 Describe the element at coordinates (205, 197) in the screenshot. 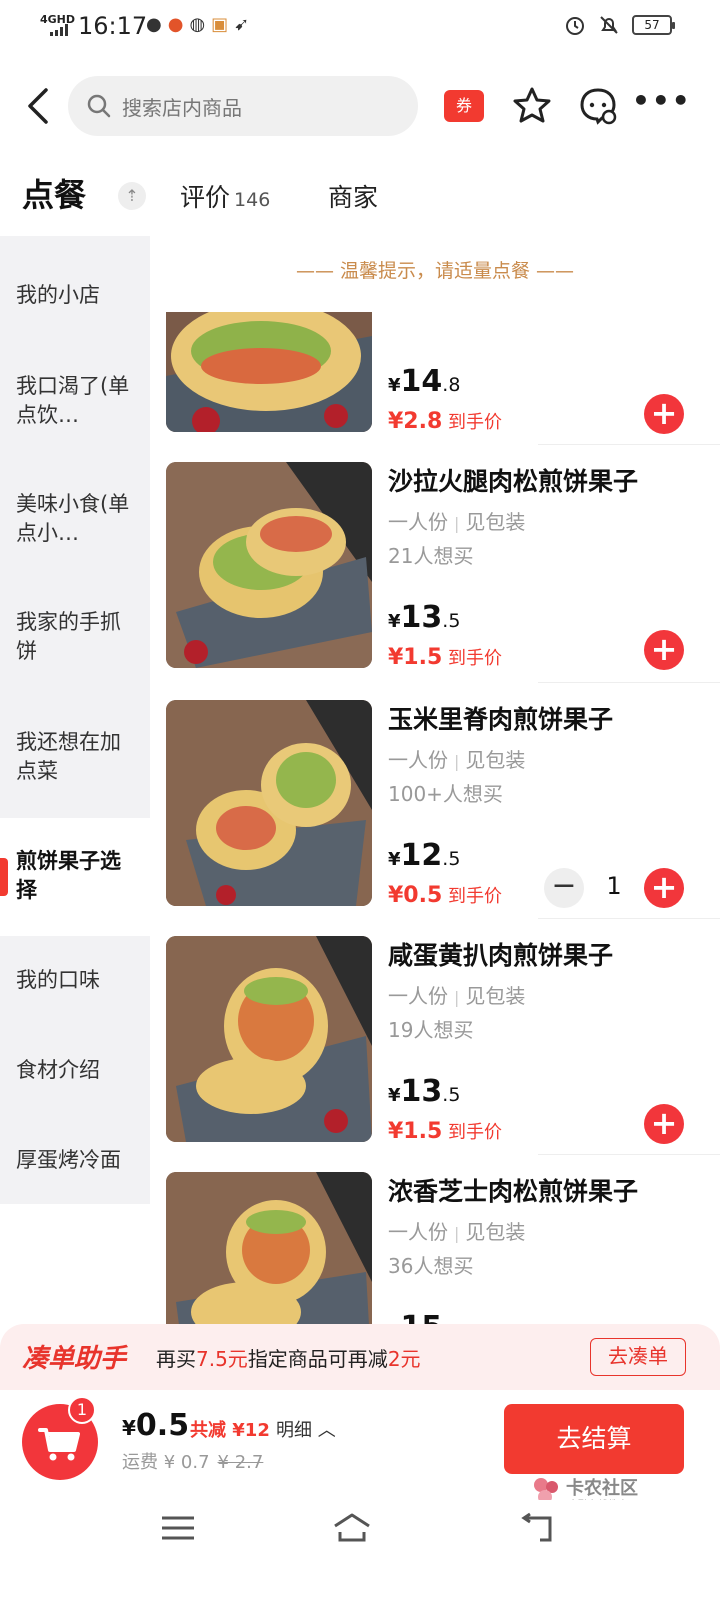

I see `tab-reviews-label: 评价` at that location.